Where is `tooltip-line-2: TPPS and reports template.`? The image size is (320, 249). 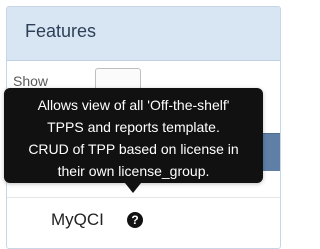 tooltip-line-2: TPPS and reports template. is located at coordinates (133, 127).